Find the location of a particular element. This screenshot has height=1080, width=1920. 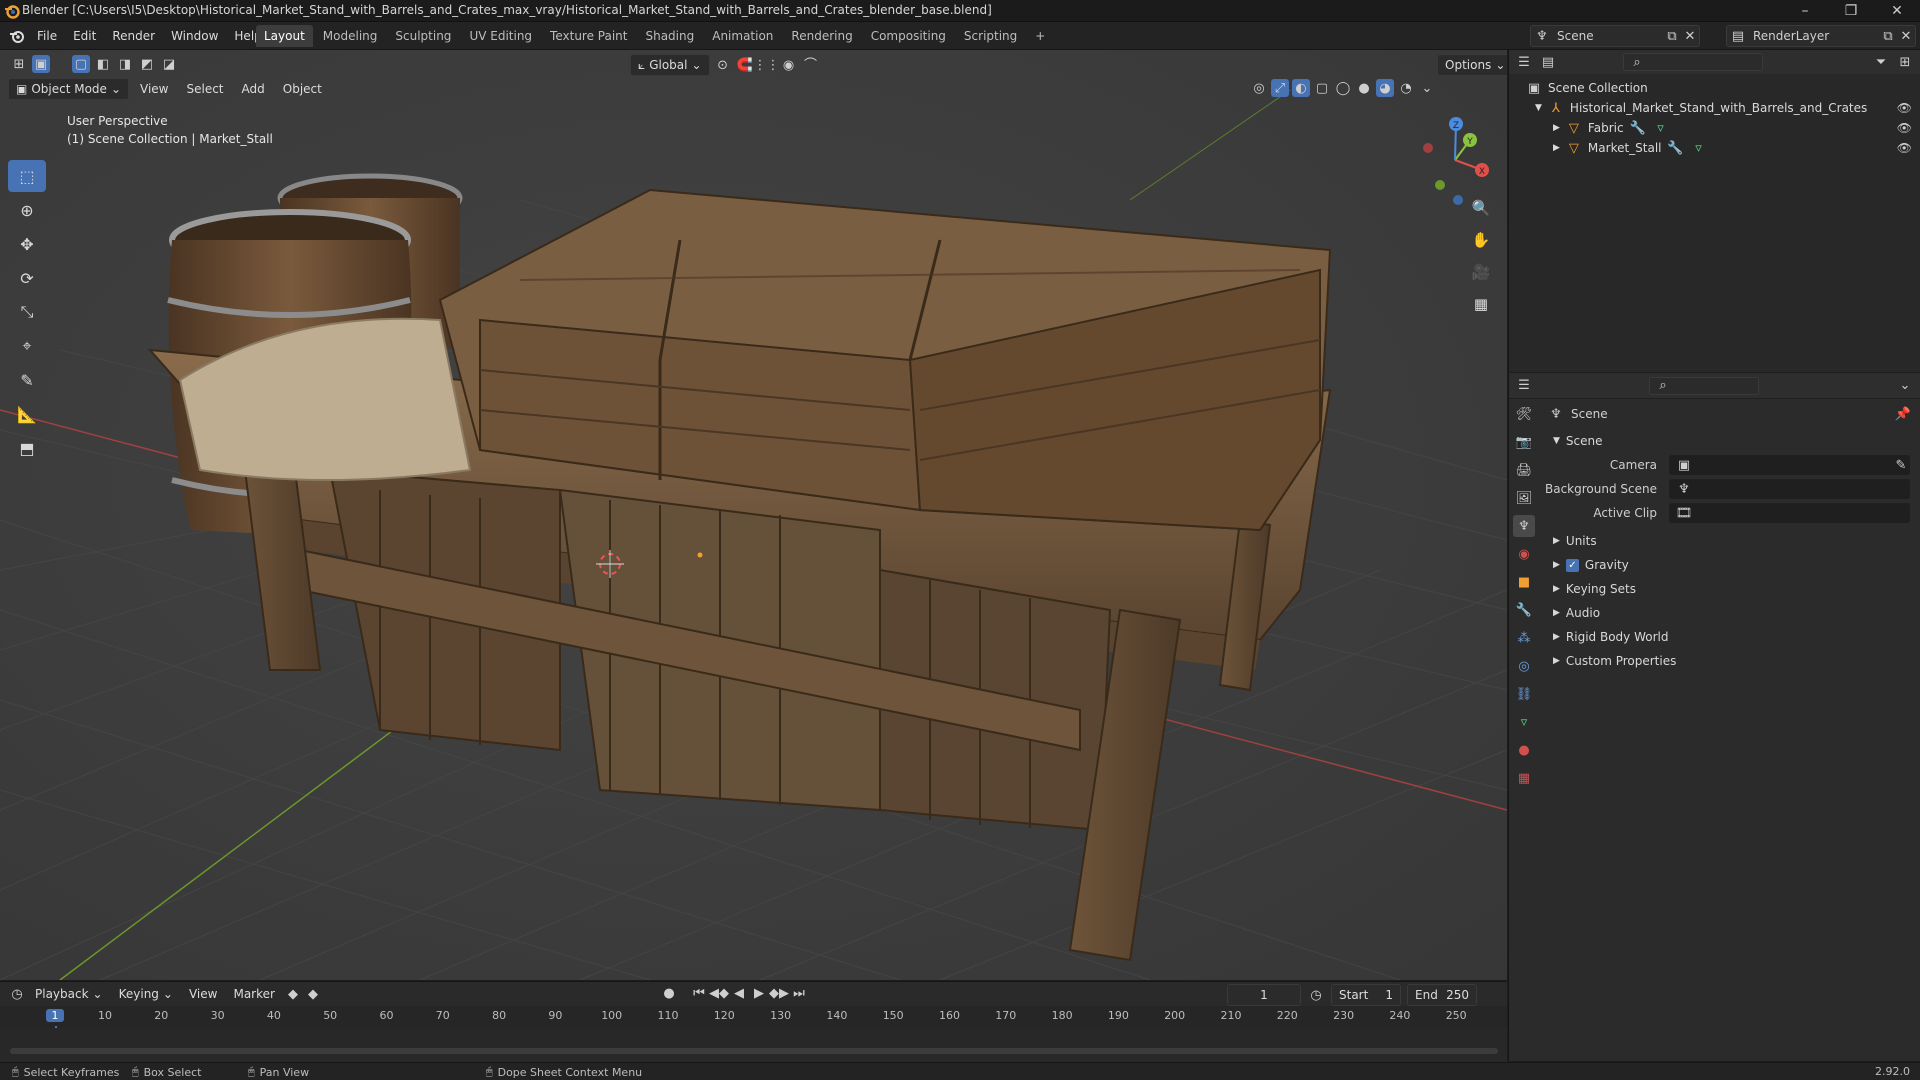

snap-target-icon: ⋮⋮ is located at coordinates (767, 65).